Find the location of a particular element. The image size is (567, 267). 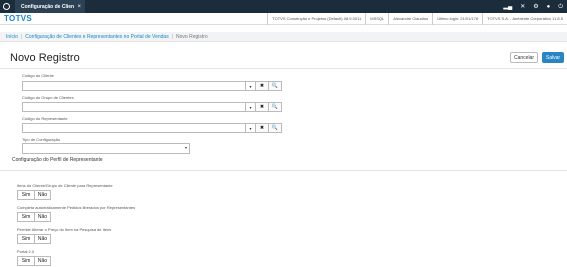

brand-logo: TOTVS is located at coordinates (18, 18).